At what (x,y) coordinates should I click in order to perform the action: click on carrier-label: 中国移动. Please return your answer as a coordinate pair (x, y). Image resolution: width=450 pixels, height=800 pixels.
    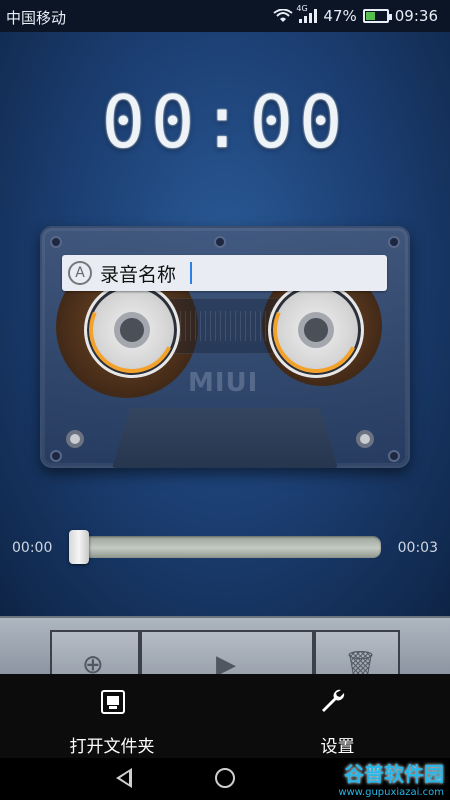
    Looking at the image, I should click on (36, 18).